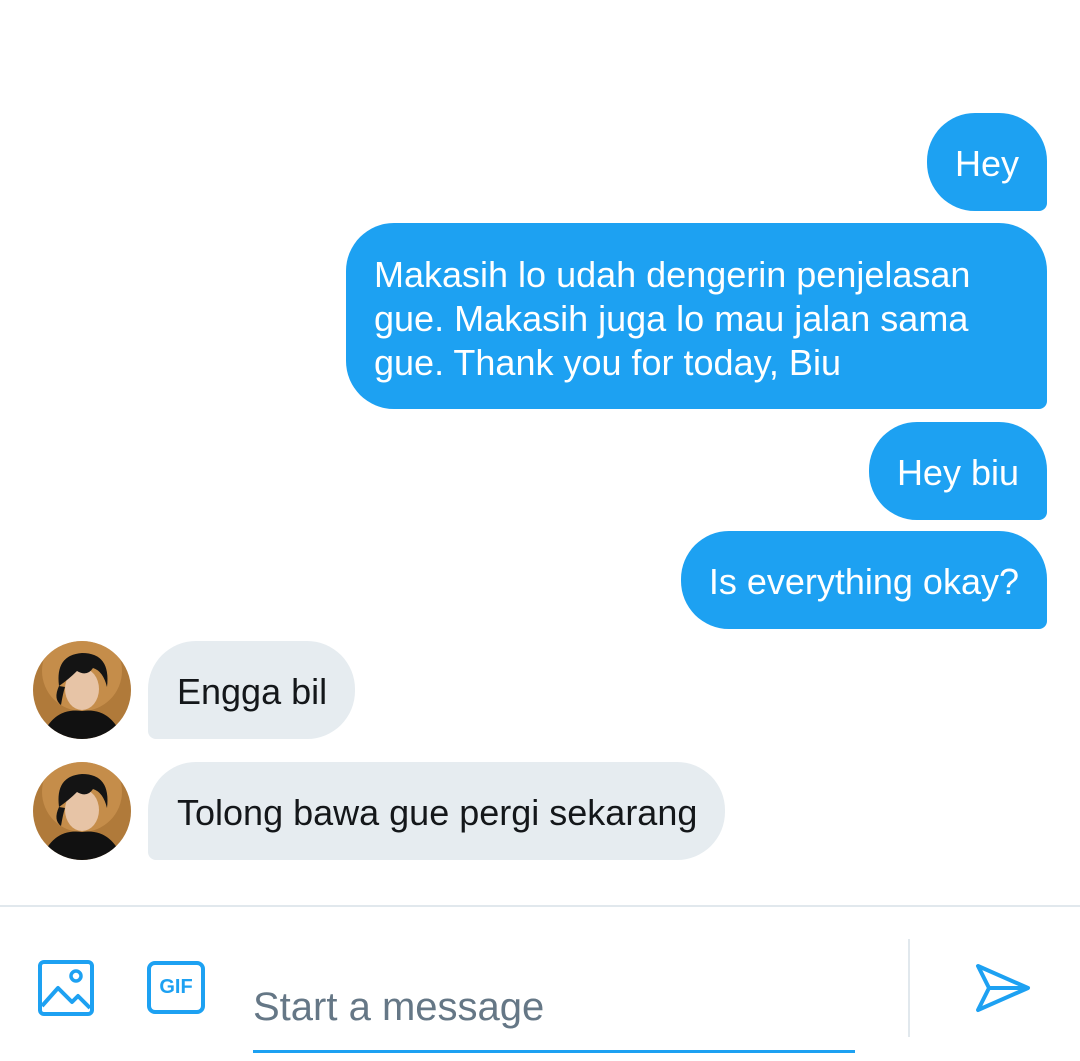  What do you see at coordinates (672, 274) in the screenshot?
I see `message-text-line: Makasih lo udah dengerin penjelasan` at bounding box center [672, 274].